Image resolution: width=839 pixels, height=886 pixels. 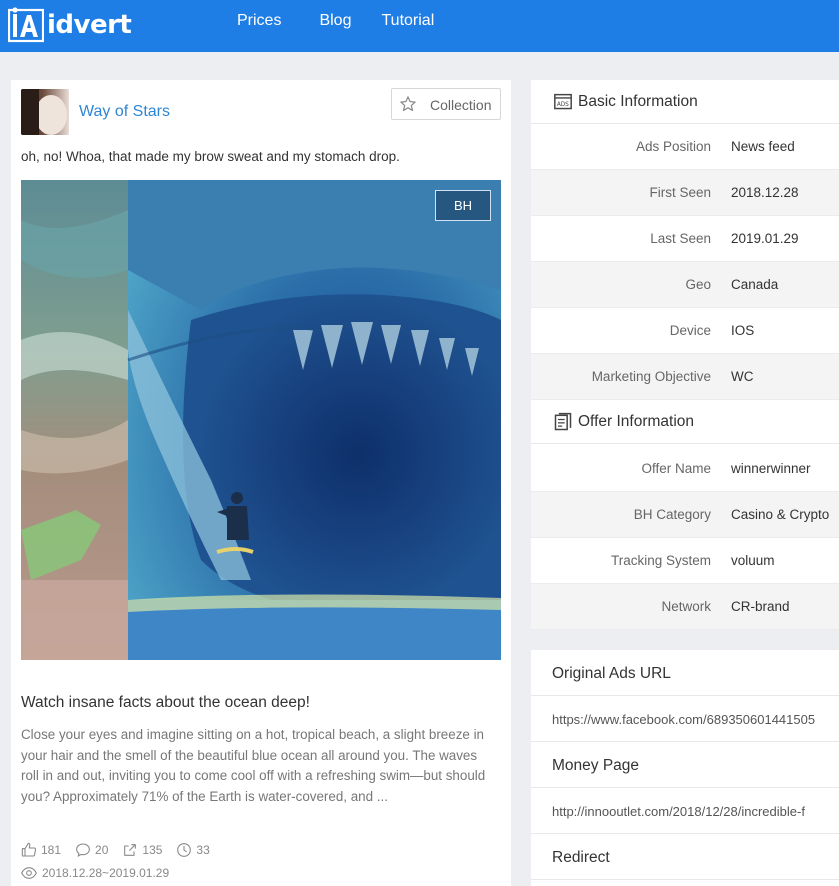 What do you see at coordinates (461, 105) in the screenshot?
I see `collection-label: Collection` at bounding box center [461, 105].